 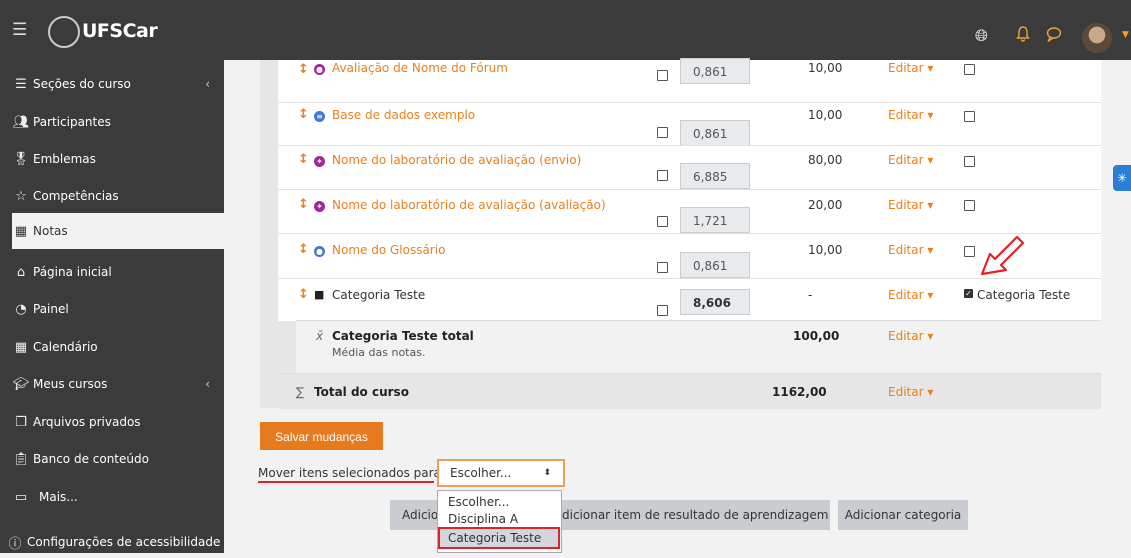 What do you see at coordinates (21, 422) in the screenshot?
I see `files-icon: ❐` at bounding box center [21, 422].